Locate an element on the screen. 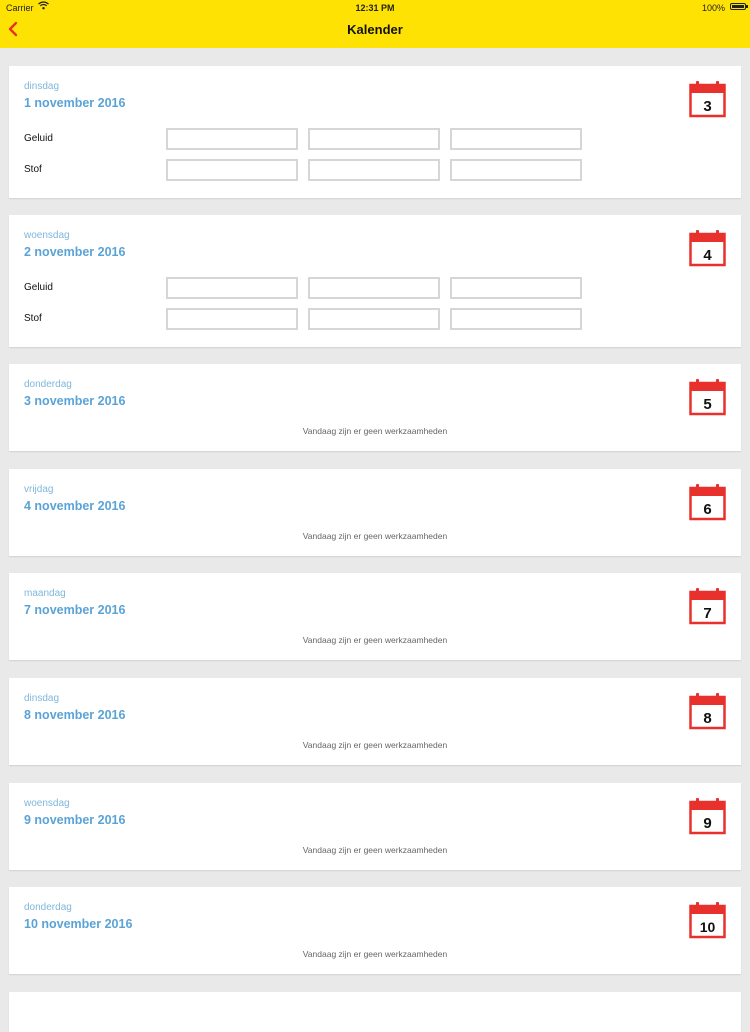 This screenshot has height=1032, width=750. status-battery-level: 100% is located at coordinates (713, 8).